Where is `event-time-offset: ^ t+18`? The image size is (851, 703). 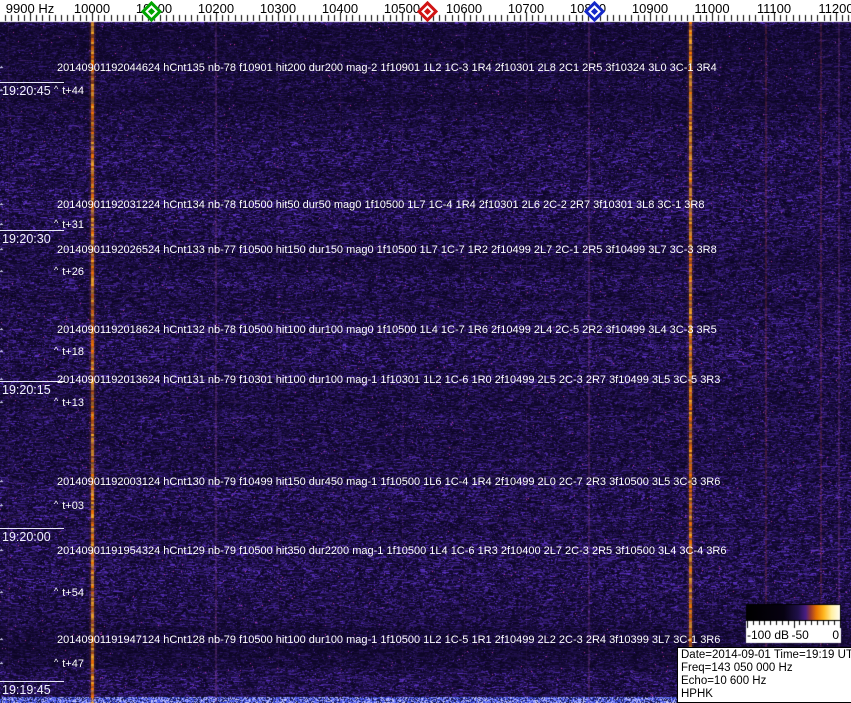 event-time-offset: ^ t+18 is located at coordinates (69, 351).